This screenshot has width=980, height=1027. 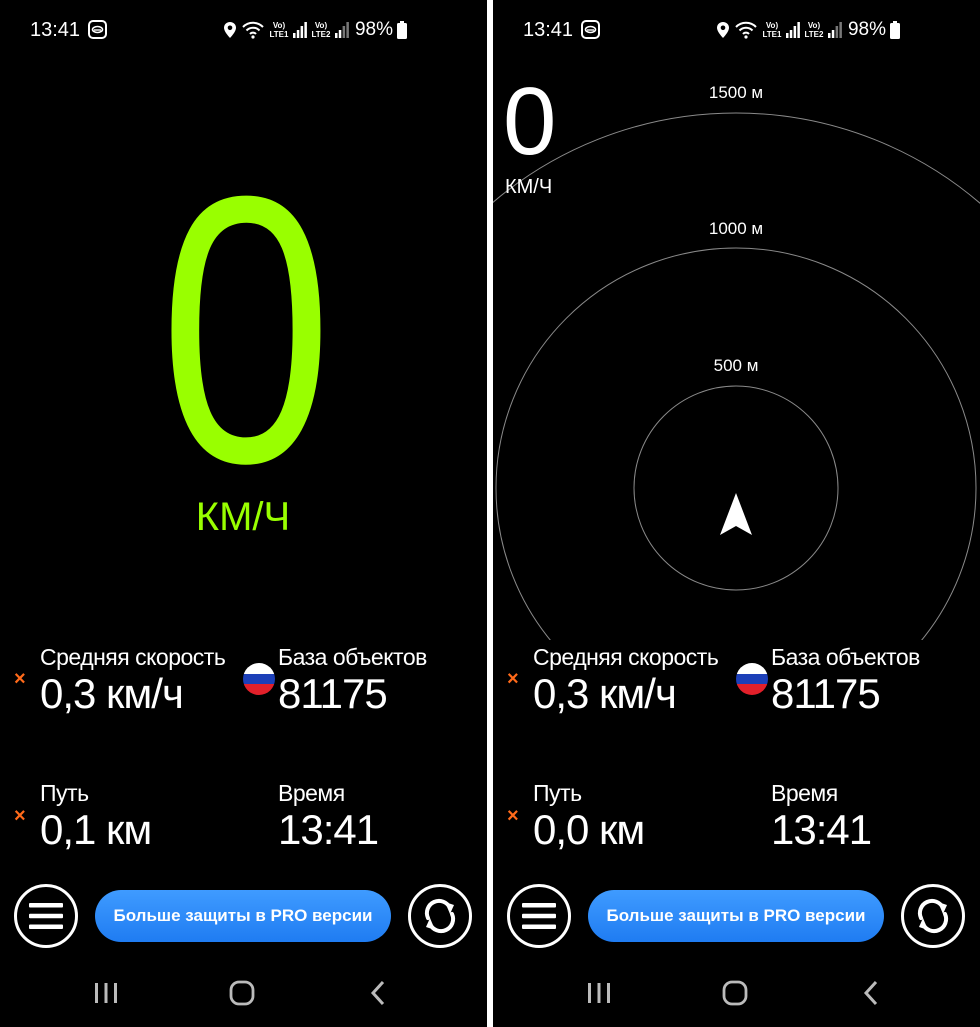 I want to click on vehicle-arrow-icon, so click(x=736, y=514).